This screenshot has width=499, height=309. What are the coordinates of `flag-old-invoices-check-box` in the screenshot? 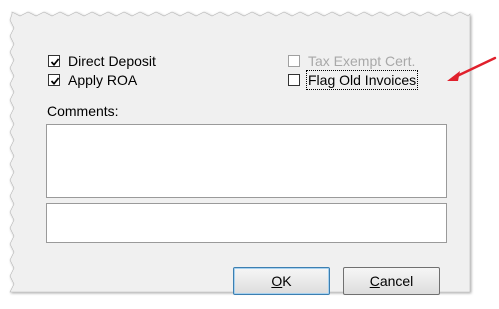 It's located at (294, 80).